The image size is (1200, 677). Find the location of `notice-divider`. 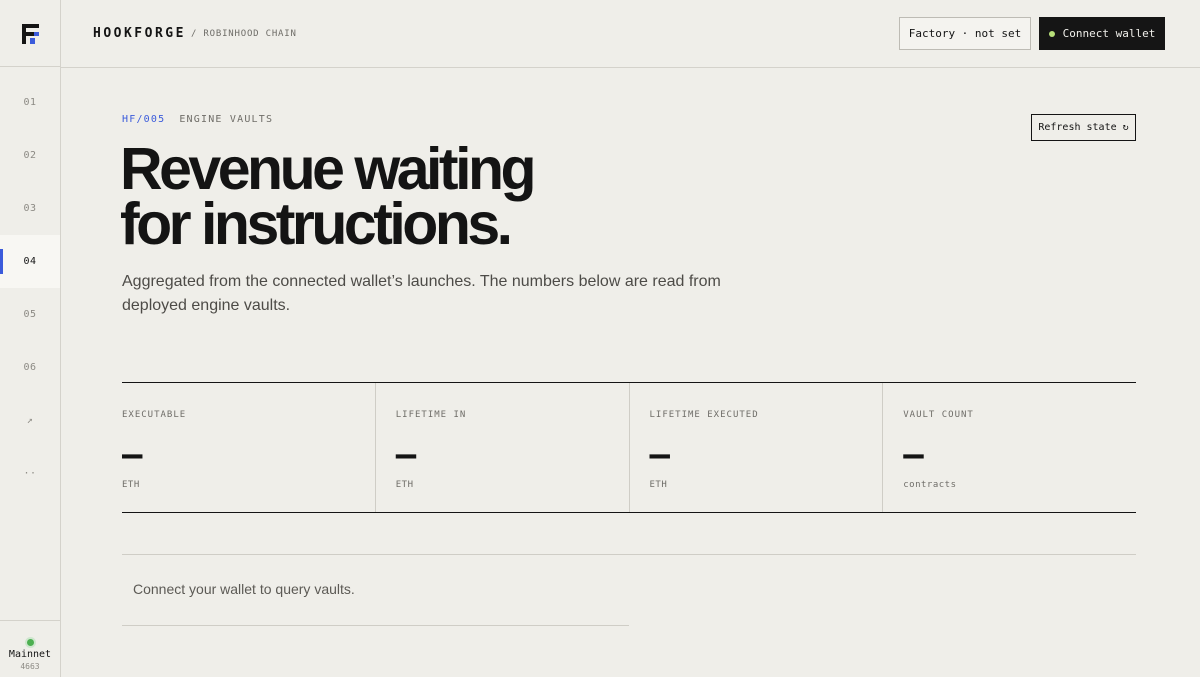

notice-divider is located at coordinates (375, 625).